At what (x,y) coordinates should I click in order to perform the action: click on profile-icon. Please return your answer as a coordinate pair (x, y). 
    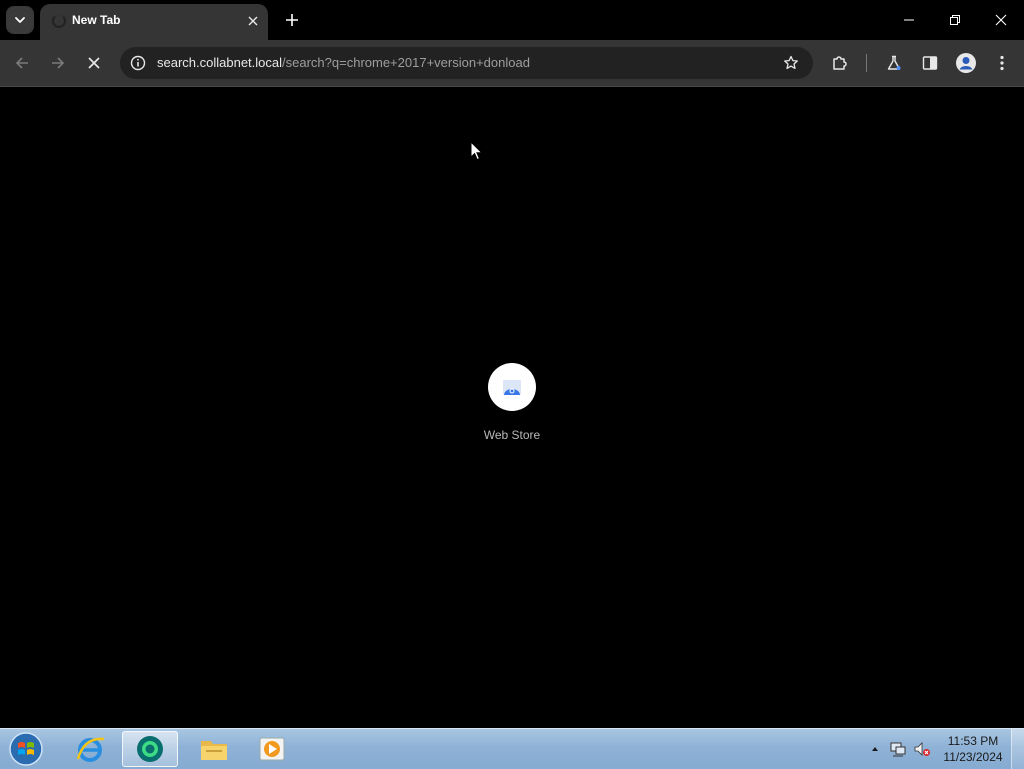
    Looking at the image, I should click on (966, 63).